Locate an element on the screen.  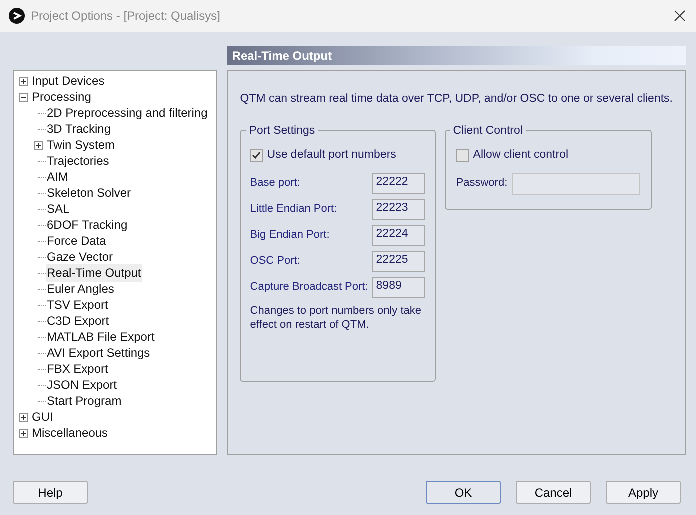
tree-item: Real-Time Output is located at coordinates (94, 273).